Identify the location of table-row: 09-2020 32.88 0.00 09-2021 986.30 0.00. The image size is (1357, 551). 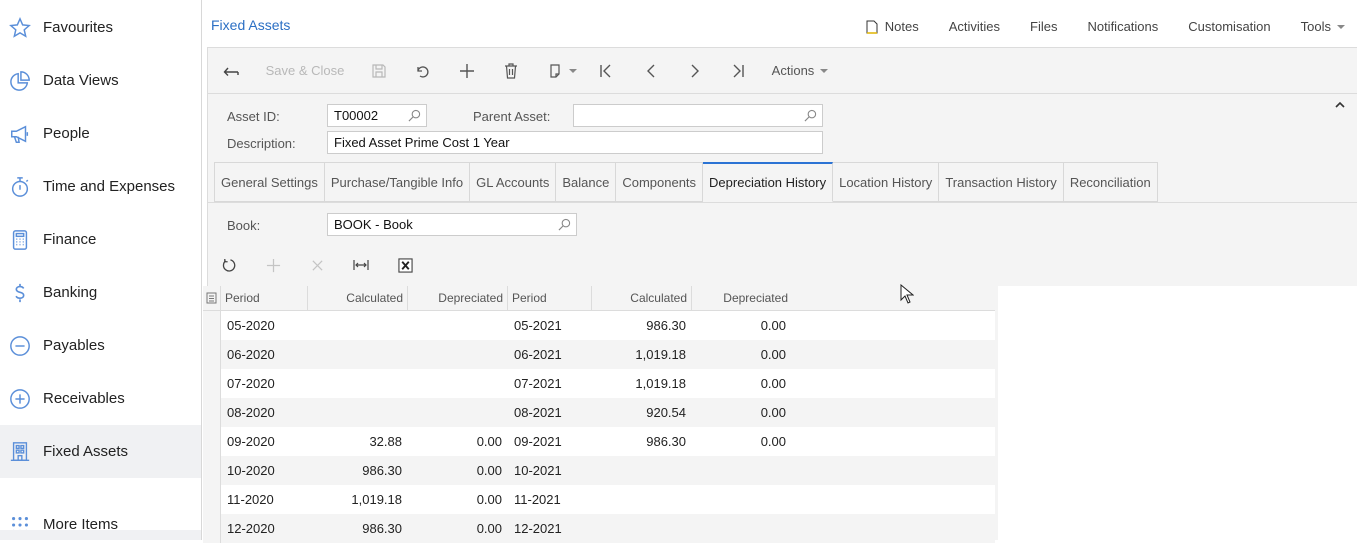
(599, 441).